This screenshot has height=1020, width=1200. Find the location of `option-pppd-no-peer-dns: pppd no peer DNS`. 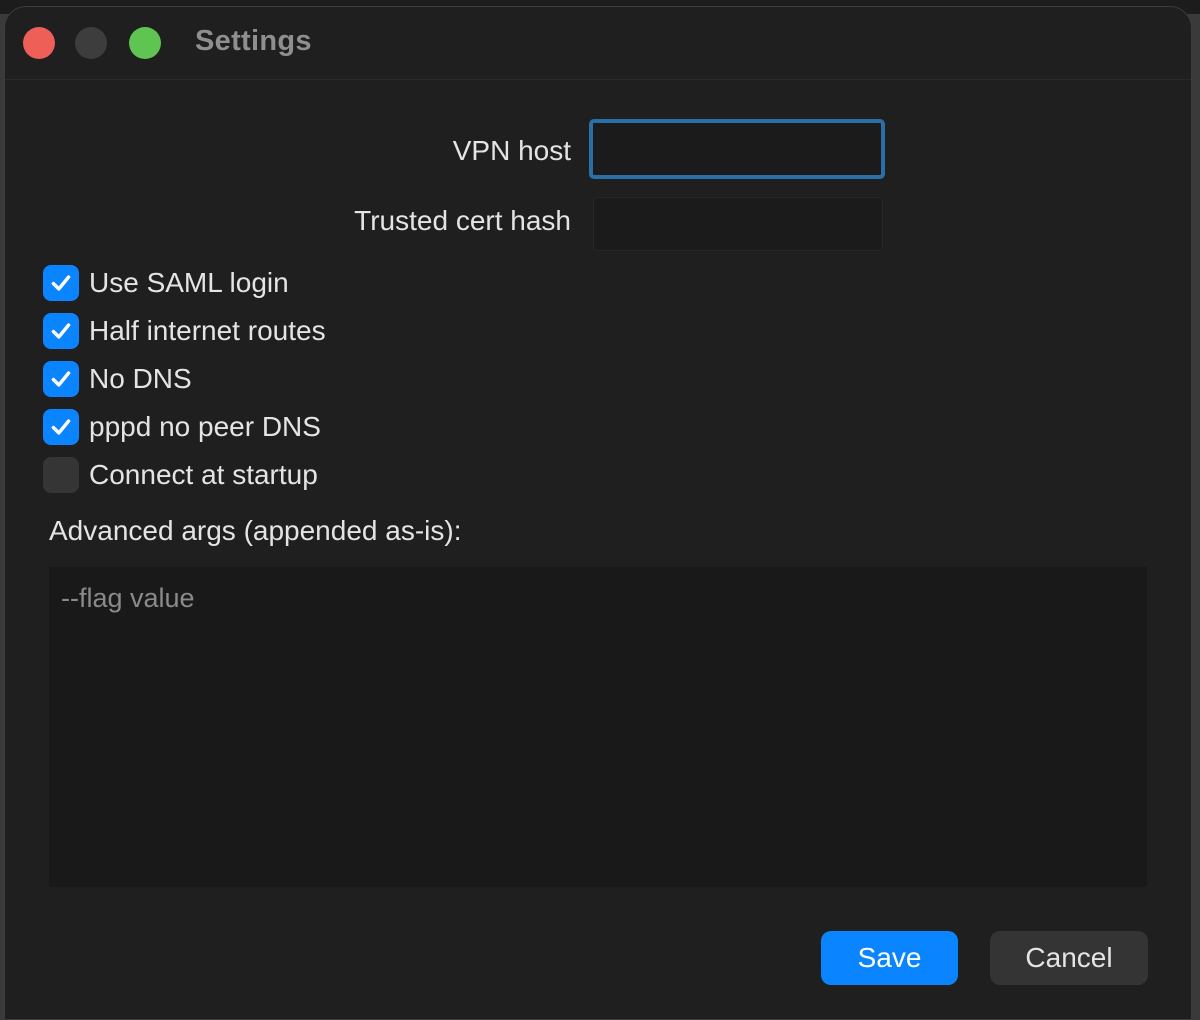

option-pppd-no-peer-dns: pppd no peer DNS is located at coordinates (182, 427).